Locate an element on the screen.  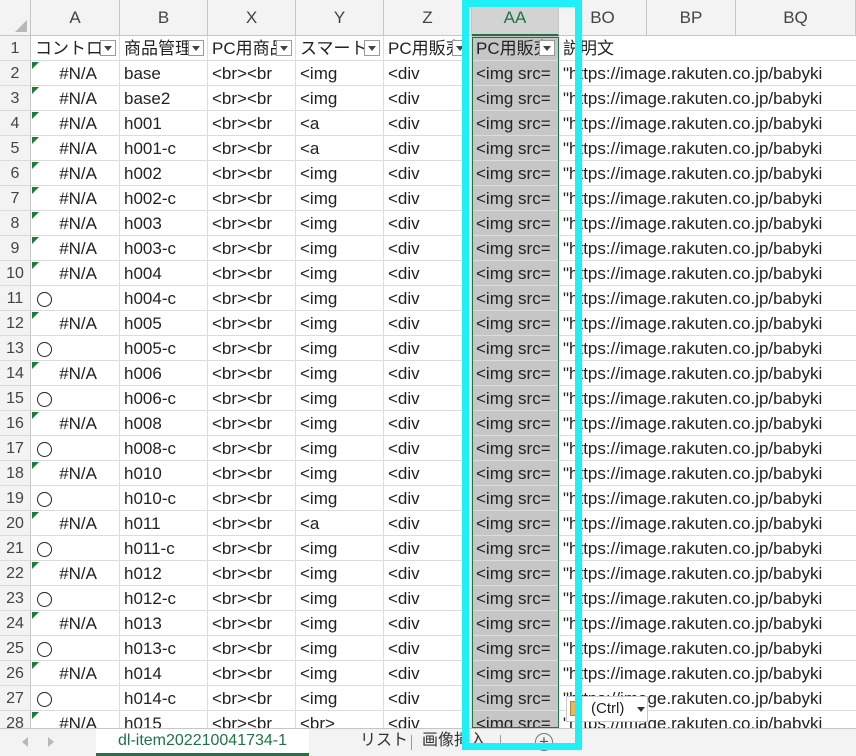
row-header: 9 is located at coordinates (15, 248).